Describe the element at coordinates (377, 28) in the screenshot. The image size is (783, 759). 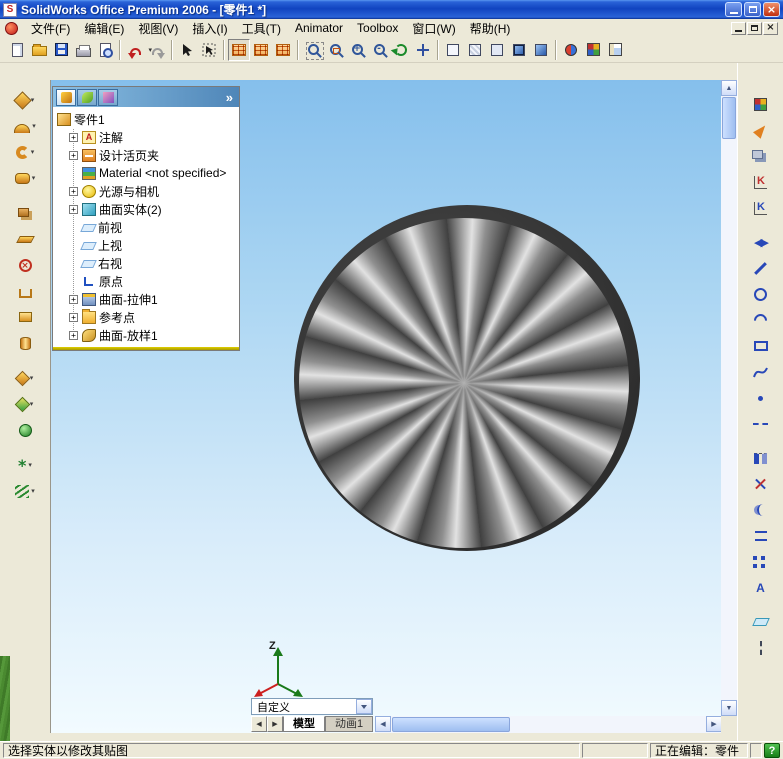
I see `menu-toolbox: Toolbox` at that location.